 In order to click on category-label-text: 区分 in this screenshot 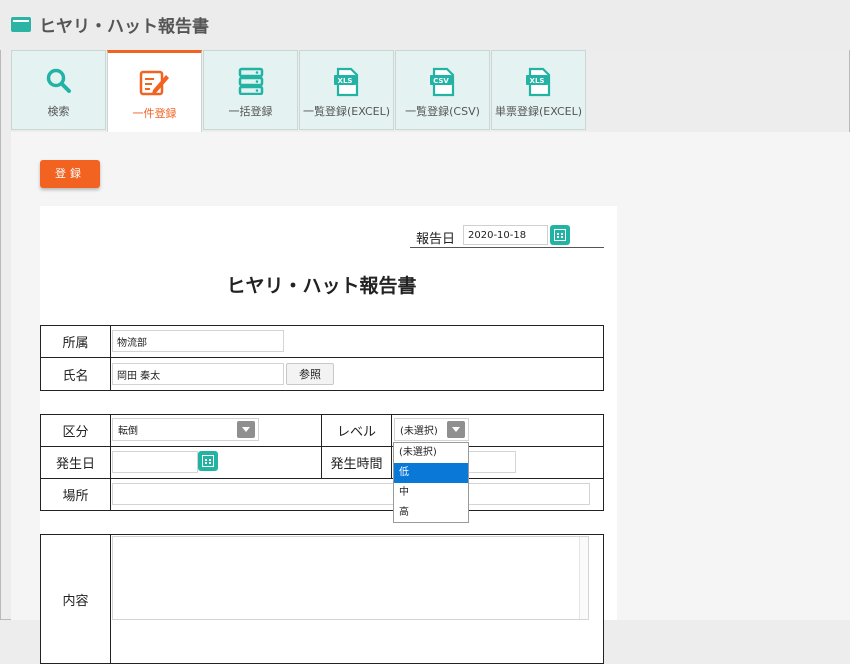, I will do `click(75, 432)`.